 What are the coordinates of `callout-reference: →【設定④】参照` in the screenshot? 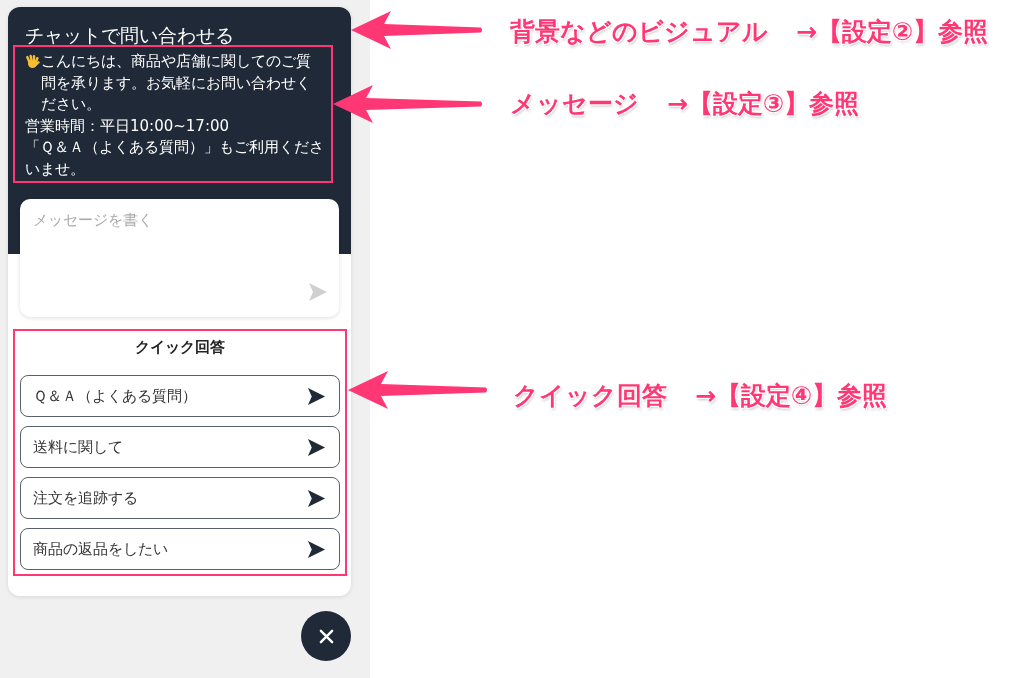 It's located at (791, 396).